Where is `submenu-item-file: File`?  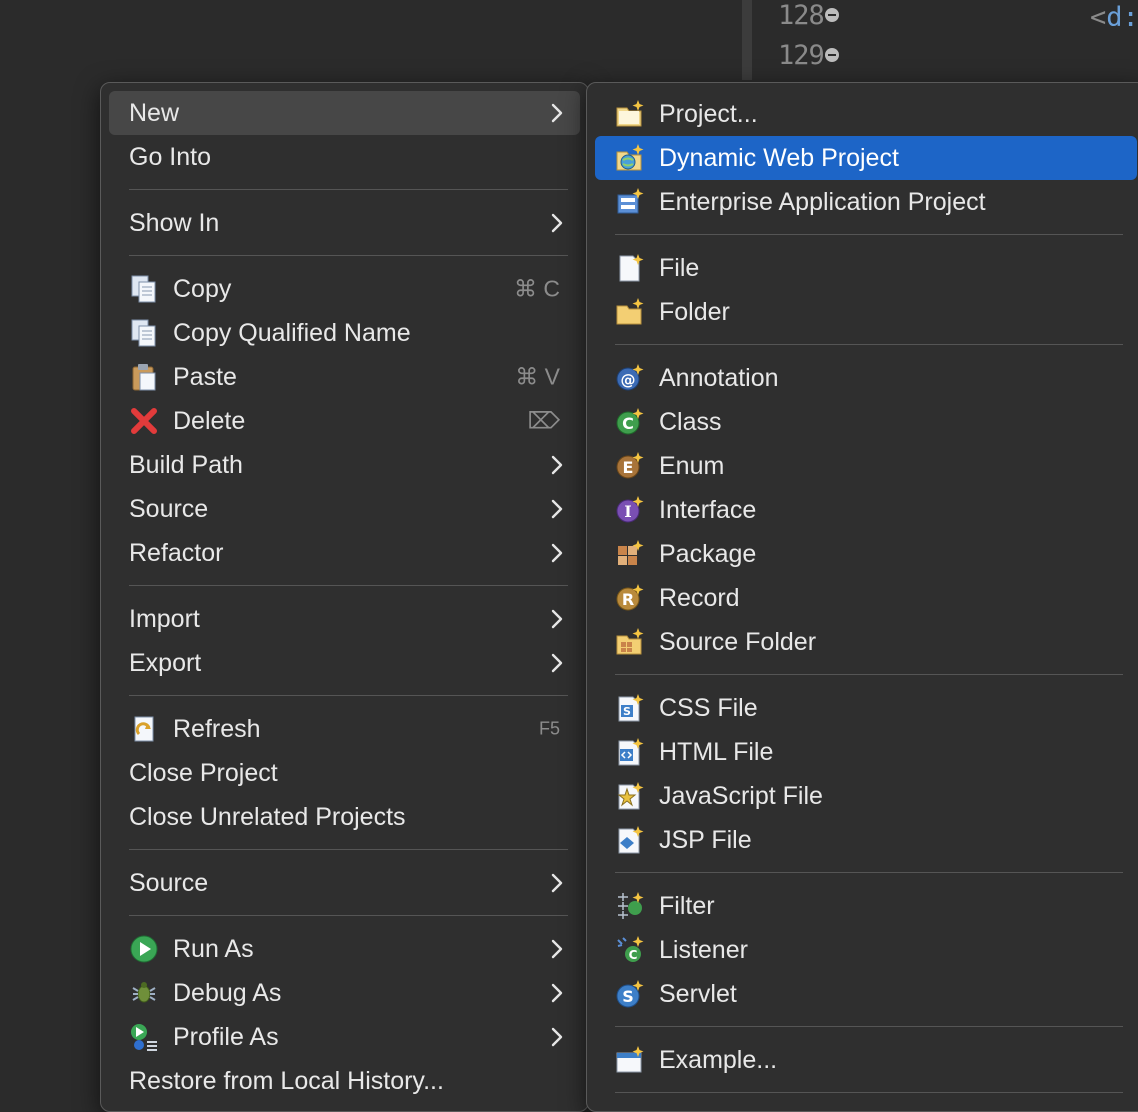 submenu-item-file: File is located at coordinates (866, 268).